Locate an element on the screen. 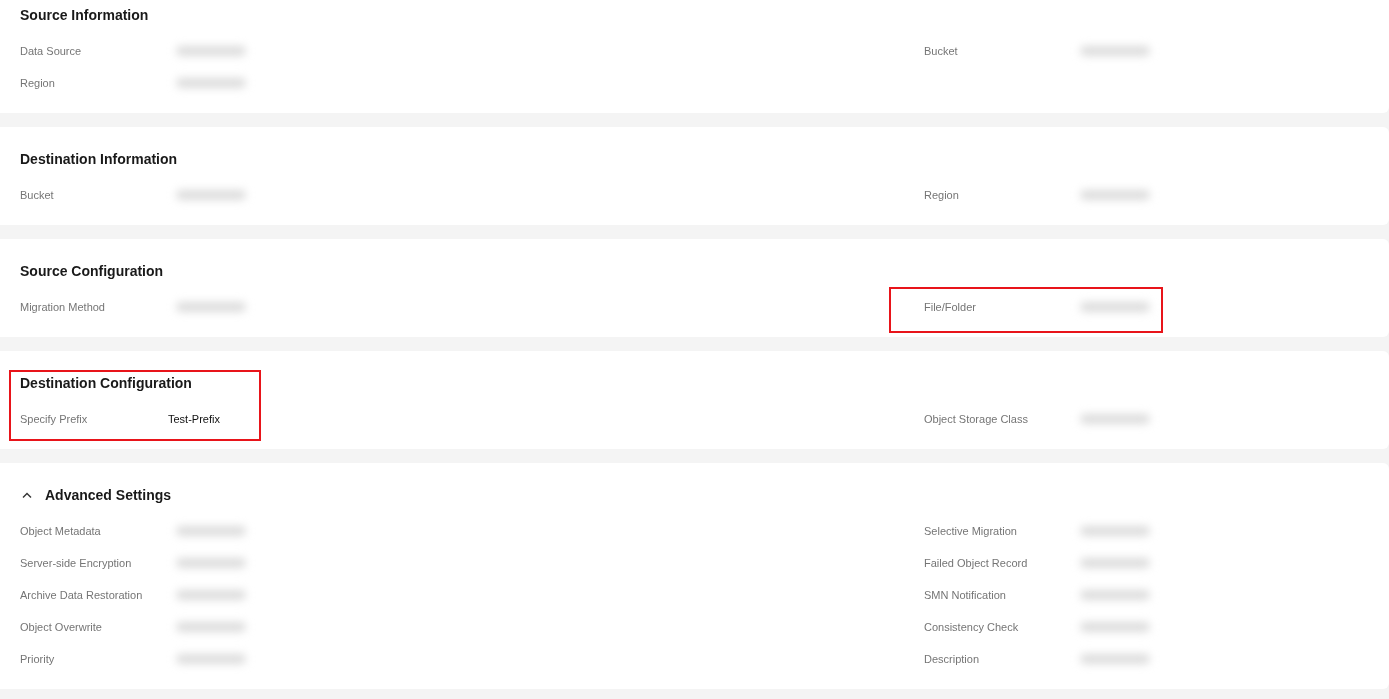  field-label: Object Storage Class is located at coordinates (976, 419).